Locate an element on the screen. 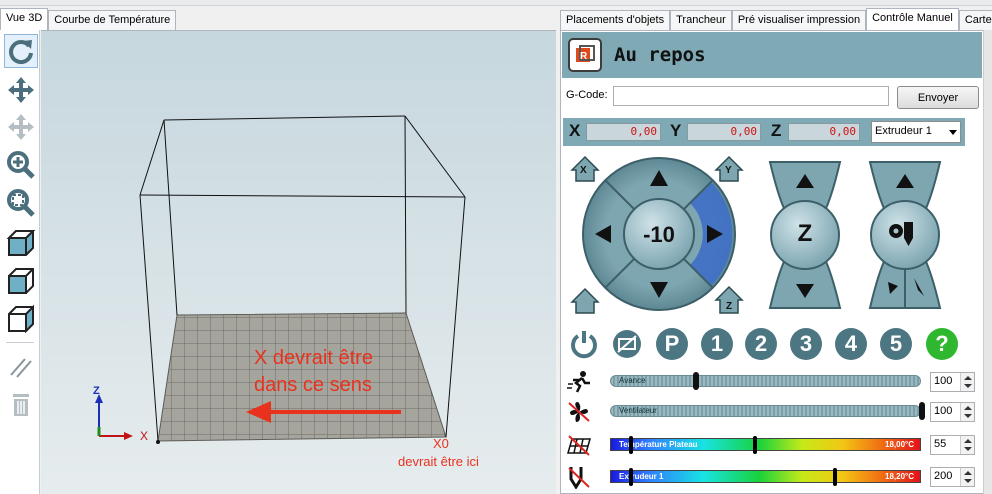  axis-x-label: X is located at coordinates (144, 436).